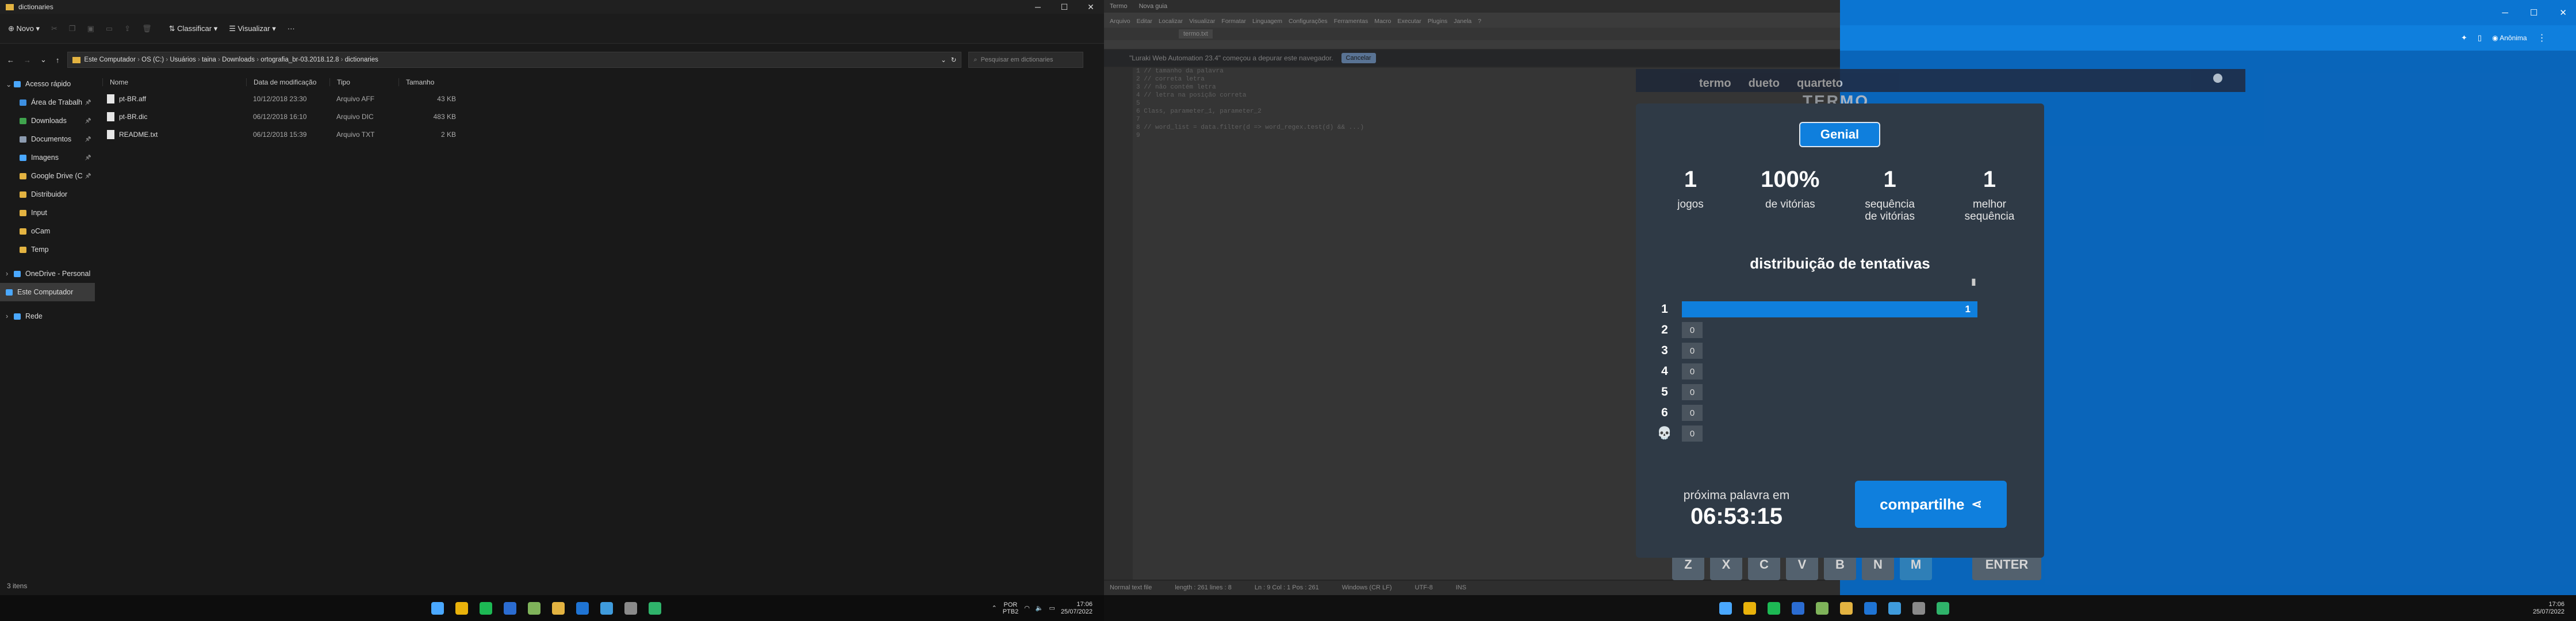 This screenshot has height=621, width=2576. Describe the element at coordinates (287, 82) in the screenshot. I see `column-header: Data de modificação` at that location.